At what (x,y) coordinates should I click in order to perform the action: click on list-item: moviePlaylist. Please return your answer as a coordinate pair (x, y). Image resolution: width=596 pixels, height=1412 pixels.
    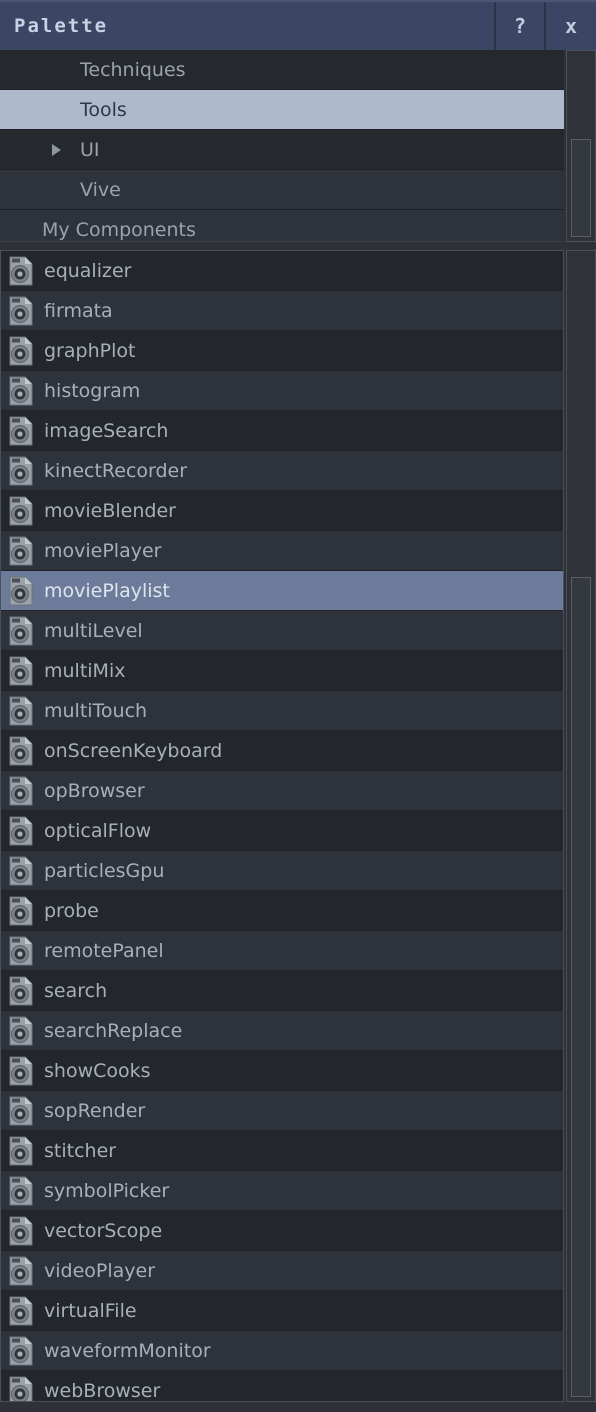
    Looking at the image, I should click on (282, 591).